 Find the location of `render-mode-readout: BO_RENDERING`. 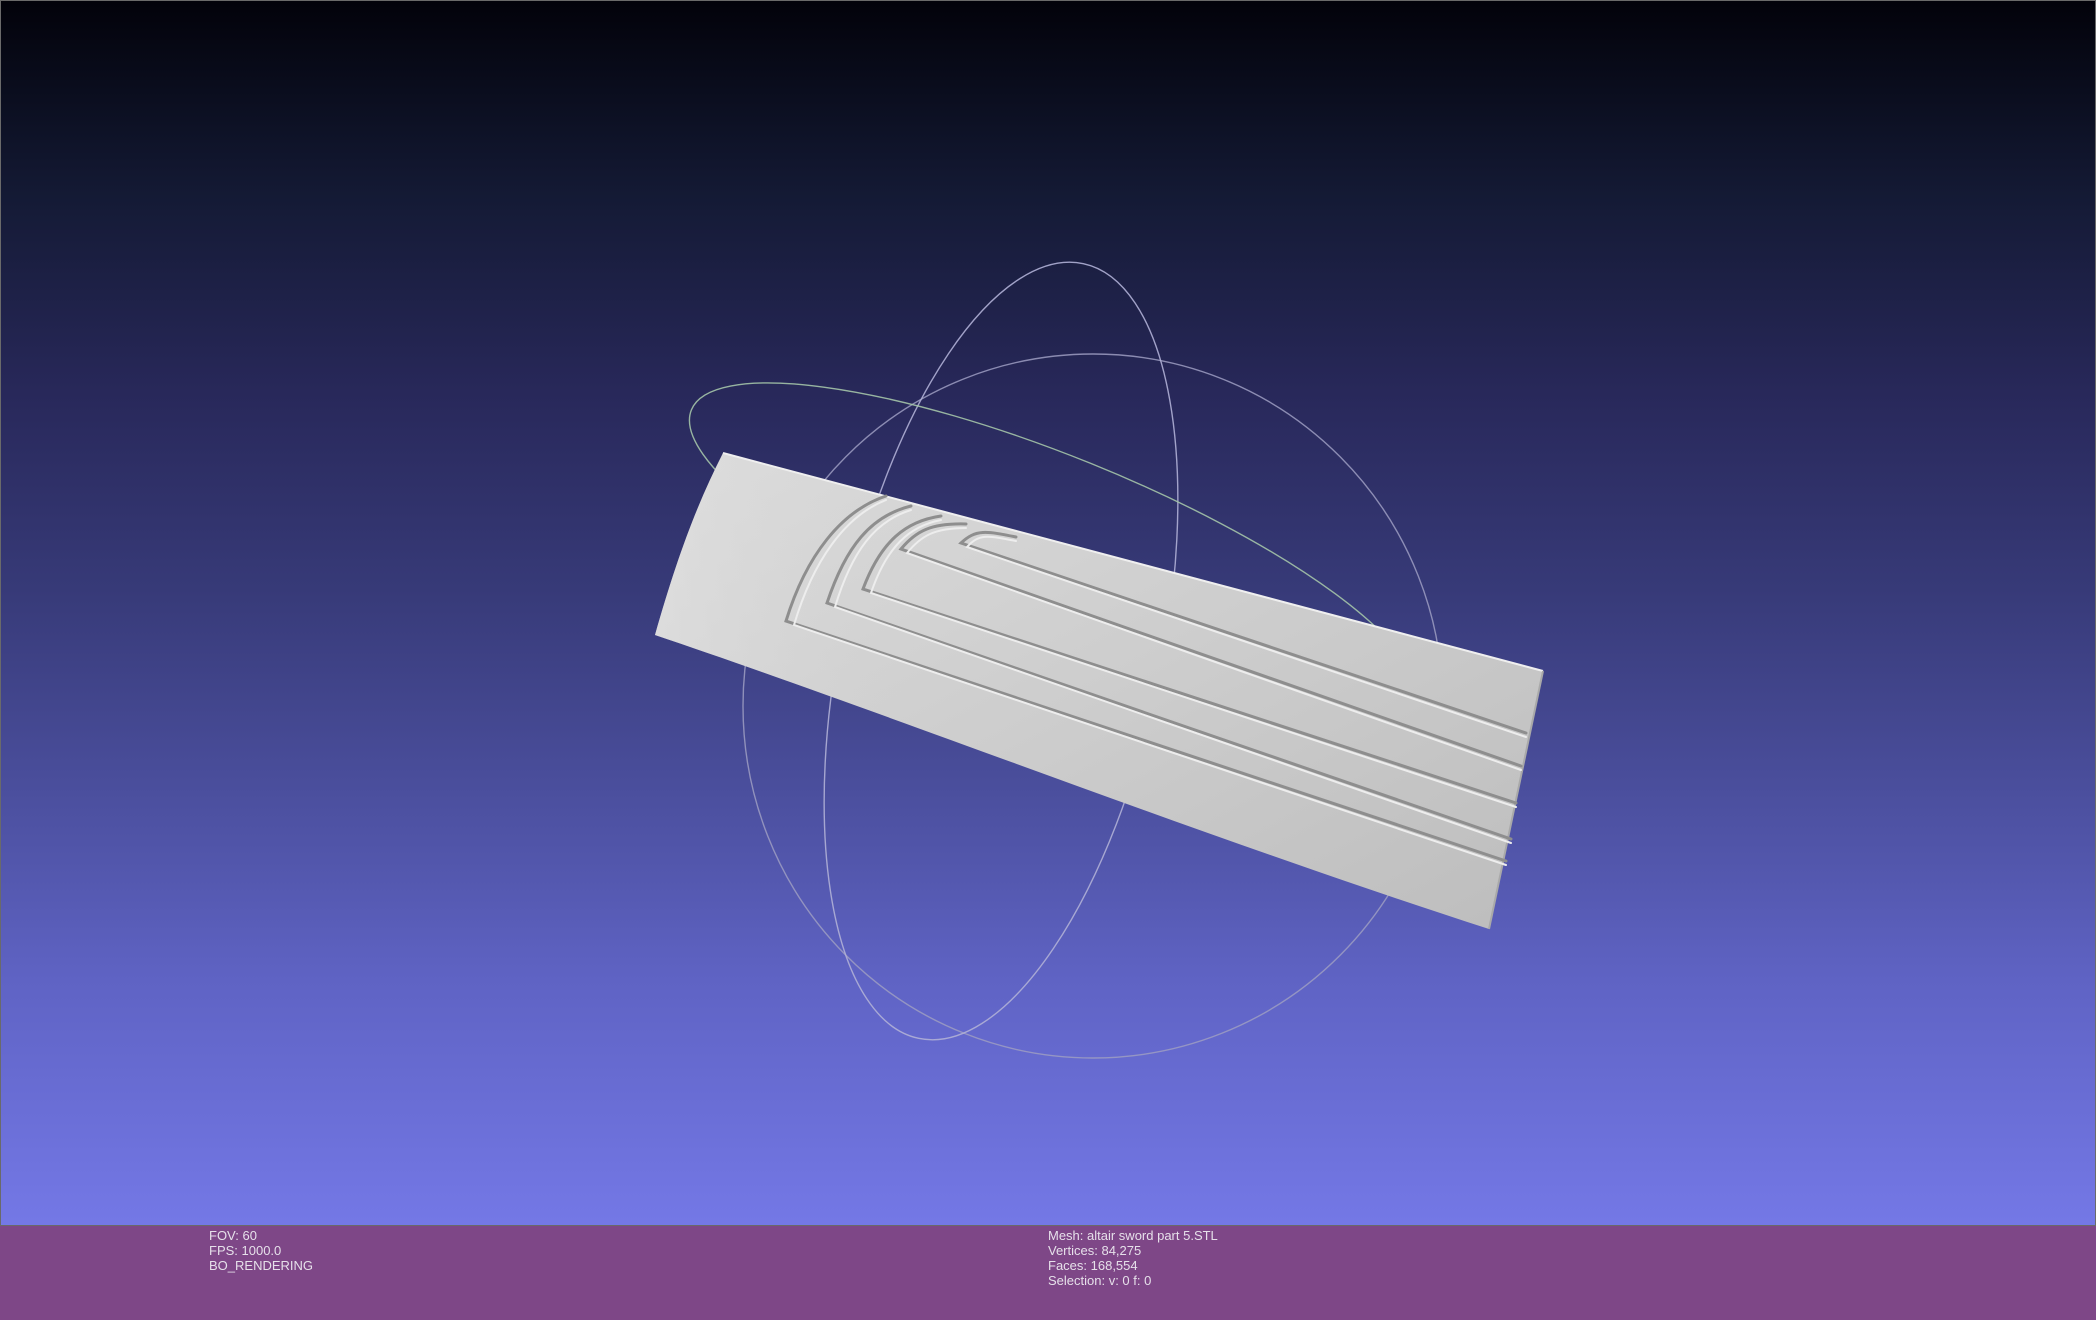

render-mode-readout: BO_RENDERING is located at coordinates (261, 1265).